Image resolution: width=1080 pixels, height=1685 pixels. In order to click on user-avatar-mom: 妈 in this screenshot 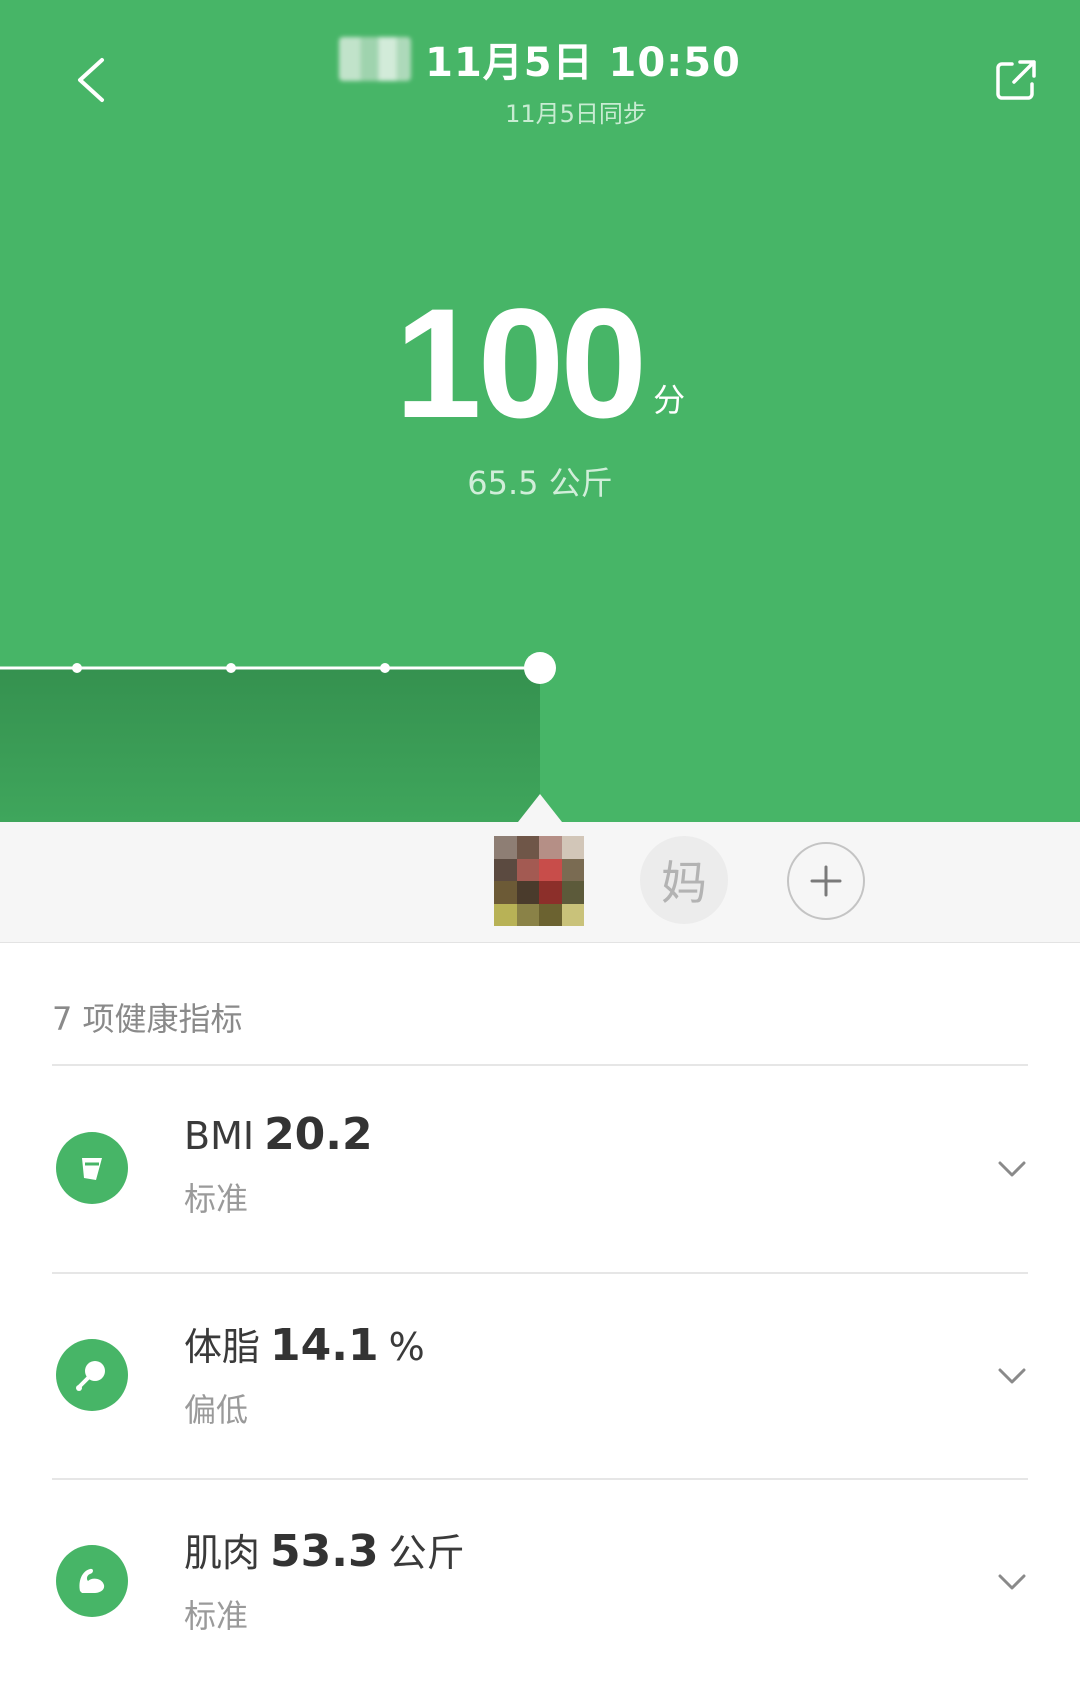, I will do `click(684, 880)`.